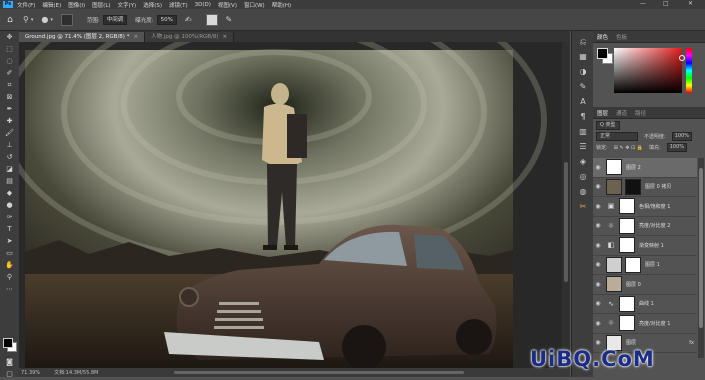  Describe the element at coordinates (645, 168) in the screenshot. I see `layer-row: ◉ 图层 2` at that location.